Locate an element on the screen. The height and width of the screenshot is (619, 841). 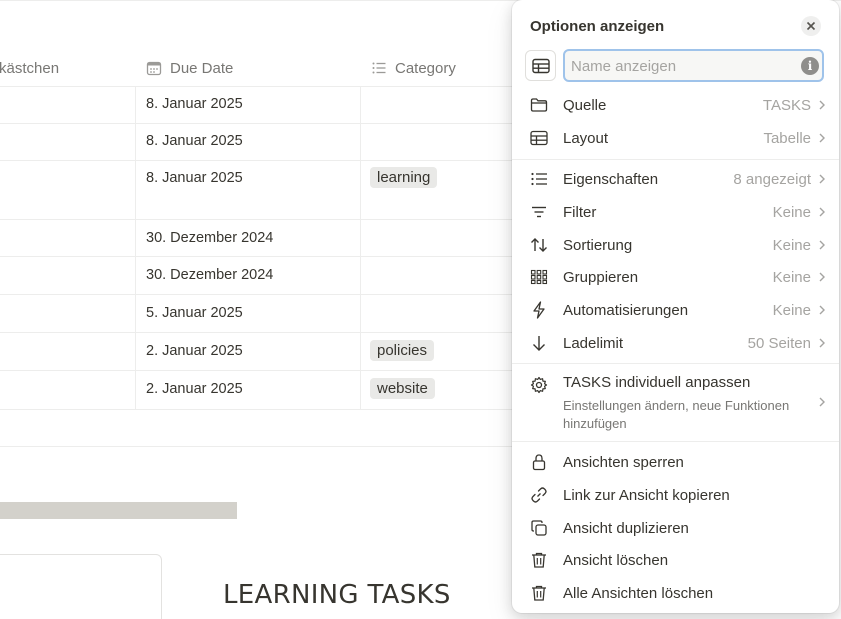
view-name-input is located at coordinates (681, 66).